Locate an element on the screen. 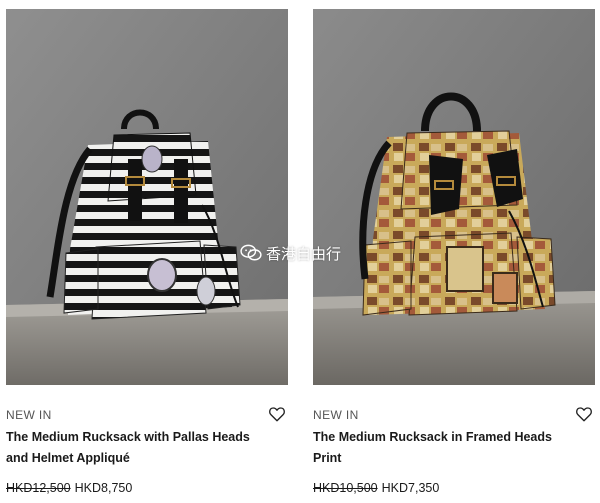 Image resolution: width=600 pixels, height=503 pixels. watermark: 香港自由行 is located at coordinates (290, 253).